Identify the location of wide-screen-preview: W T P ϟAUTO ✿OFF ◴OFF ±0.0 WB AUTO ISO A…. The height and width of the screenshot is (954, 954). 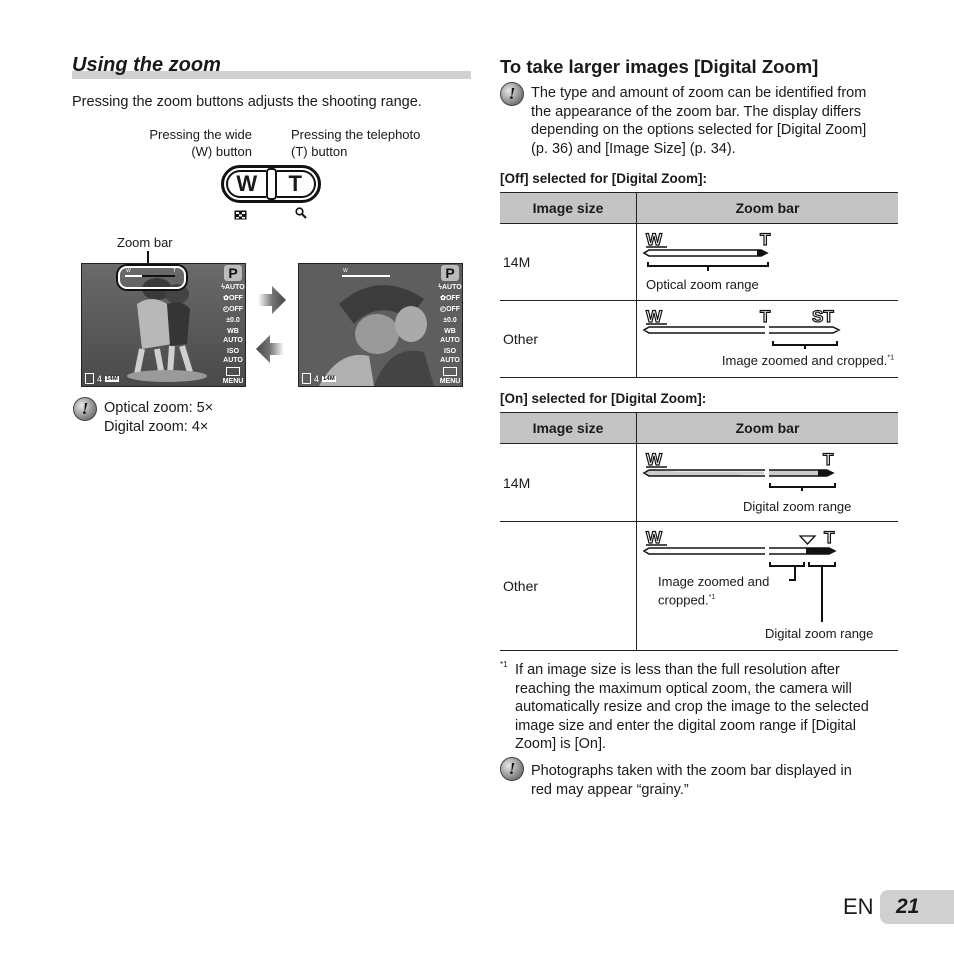
(163, 325).